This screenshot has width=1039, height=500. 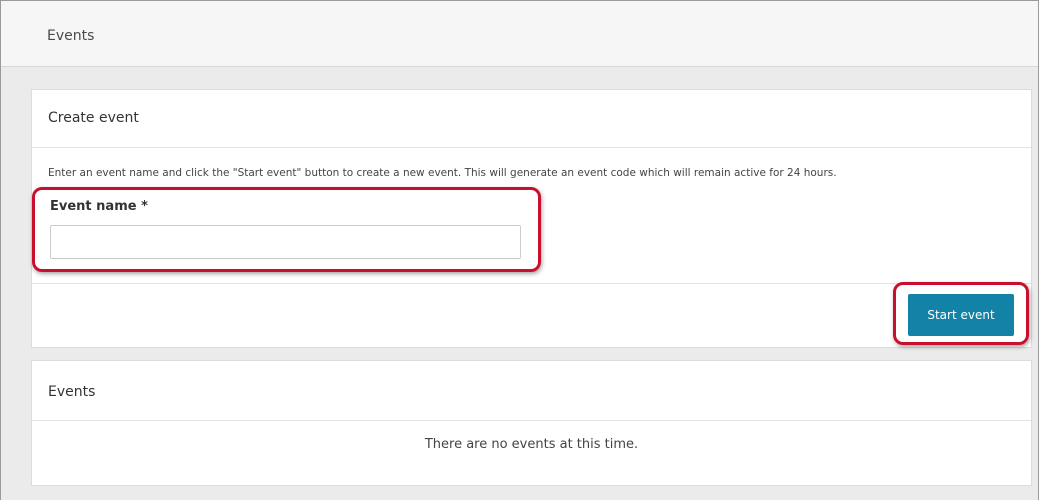 What do you see at coordinates (961, 315) in the screenshot?
I see `start-event-button: Start event` at bounding box center [961, 315].